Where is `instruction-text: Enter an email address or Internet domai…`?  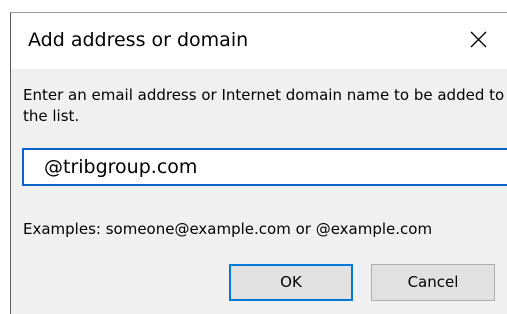 instruction-text: Enter an email address or Internet domai… is located at coordinates (264, 105).